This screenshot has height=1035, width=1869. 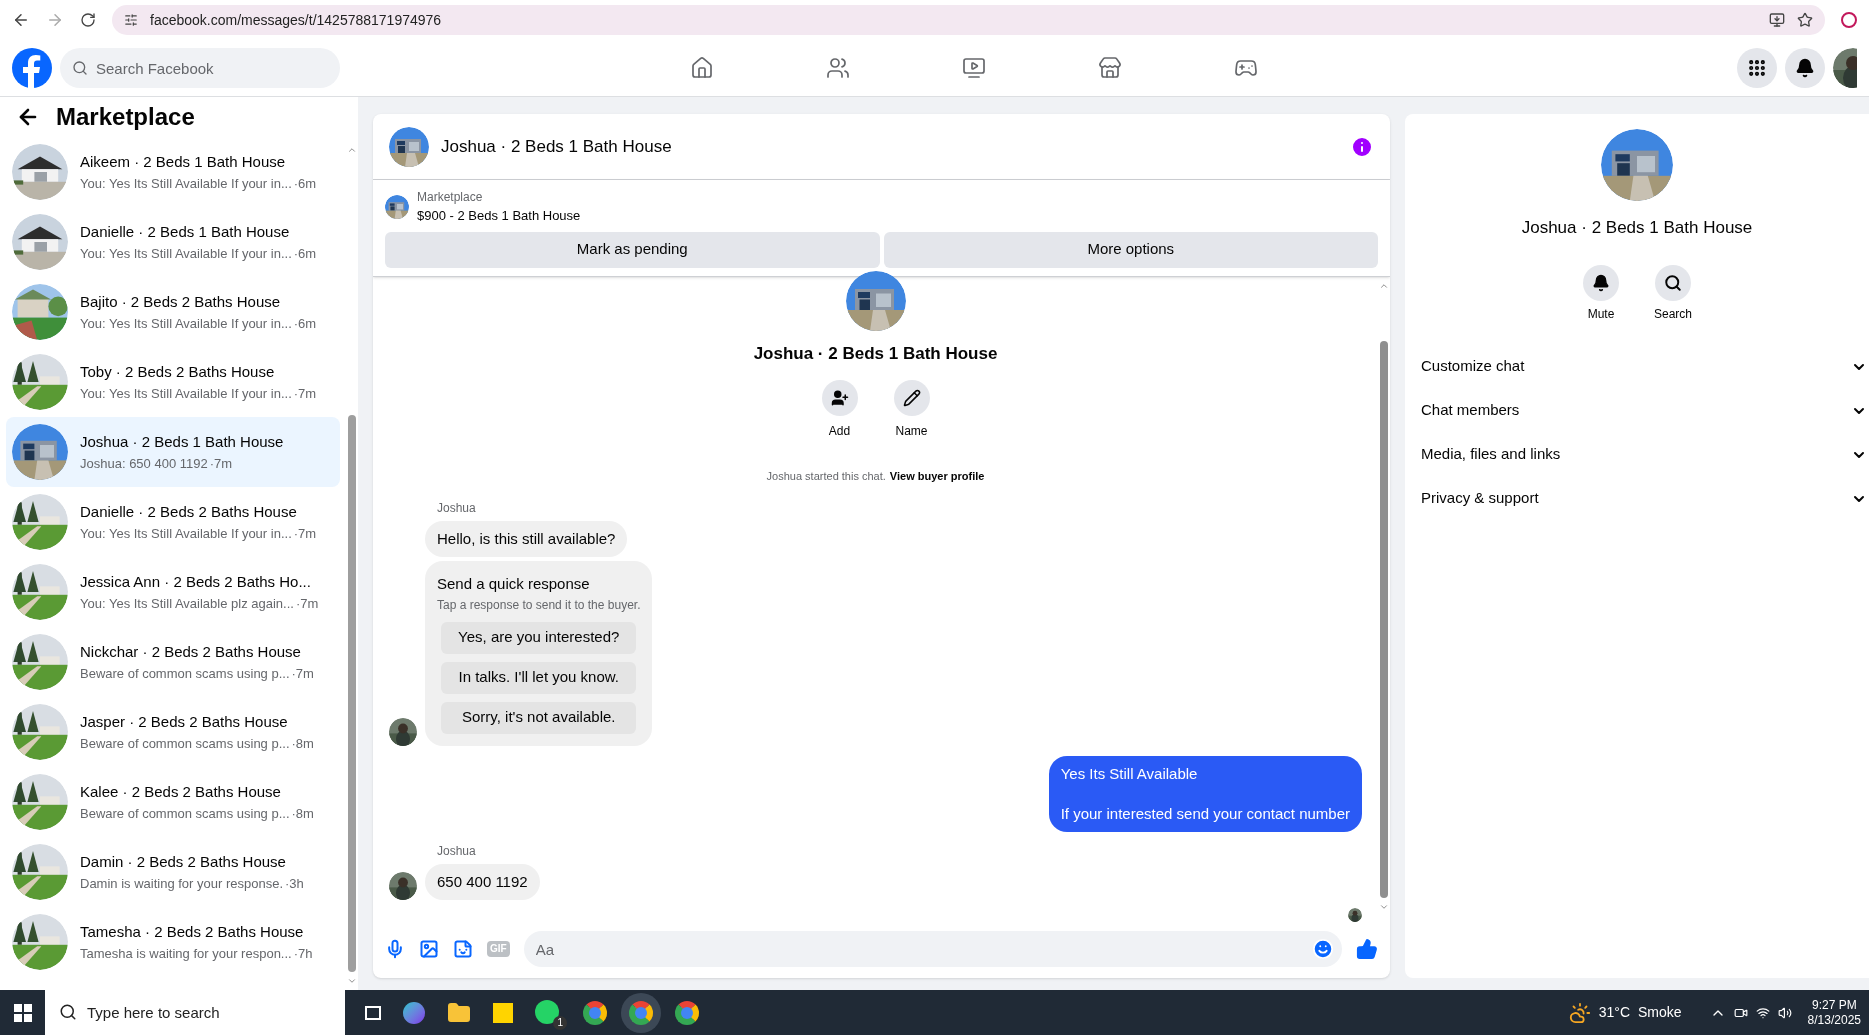 What do you see at coordinates (556, 146) in the screenshot?
I see `chat-title: Joshua · 2 Beds 1 Bath House` at bounding box center [556, 146].